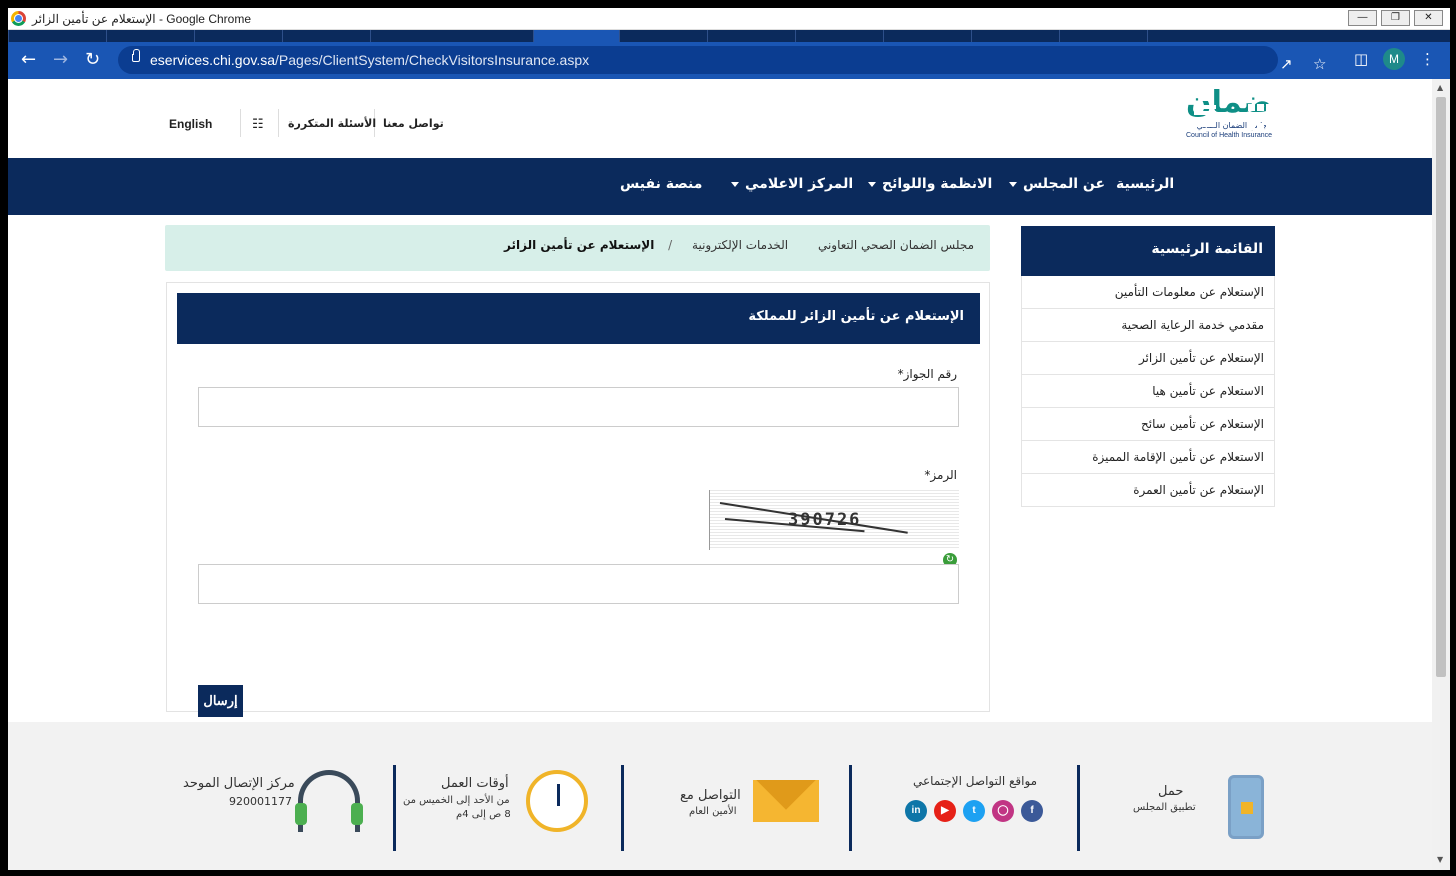 This screenshot has width=1456, height=876. What do you see at coordinates (786, 801) in the screenshot?
I see `envelope-icon` at bounding box center [786, 801].